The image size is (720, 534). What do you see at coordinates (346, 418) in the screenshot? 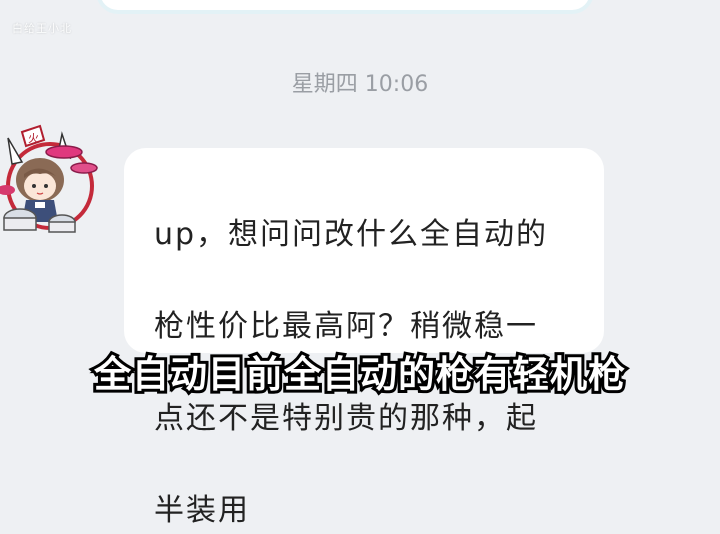
I see `message-line: 点还不是特别贵的那种，起` at bounding box center [346, 418].